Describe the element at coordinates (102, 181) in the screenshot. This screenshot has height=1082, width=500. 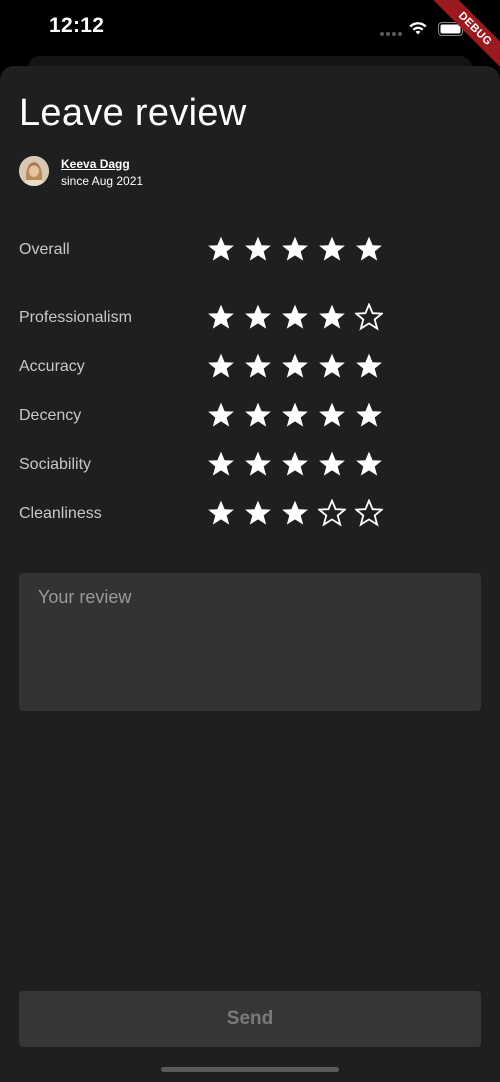
I see `reviewer-since: since Aug 2021` at that location.